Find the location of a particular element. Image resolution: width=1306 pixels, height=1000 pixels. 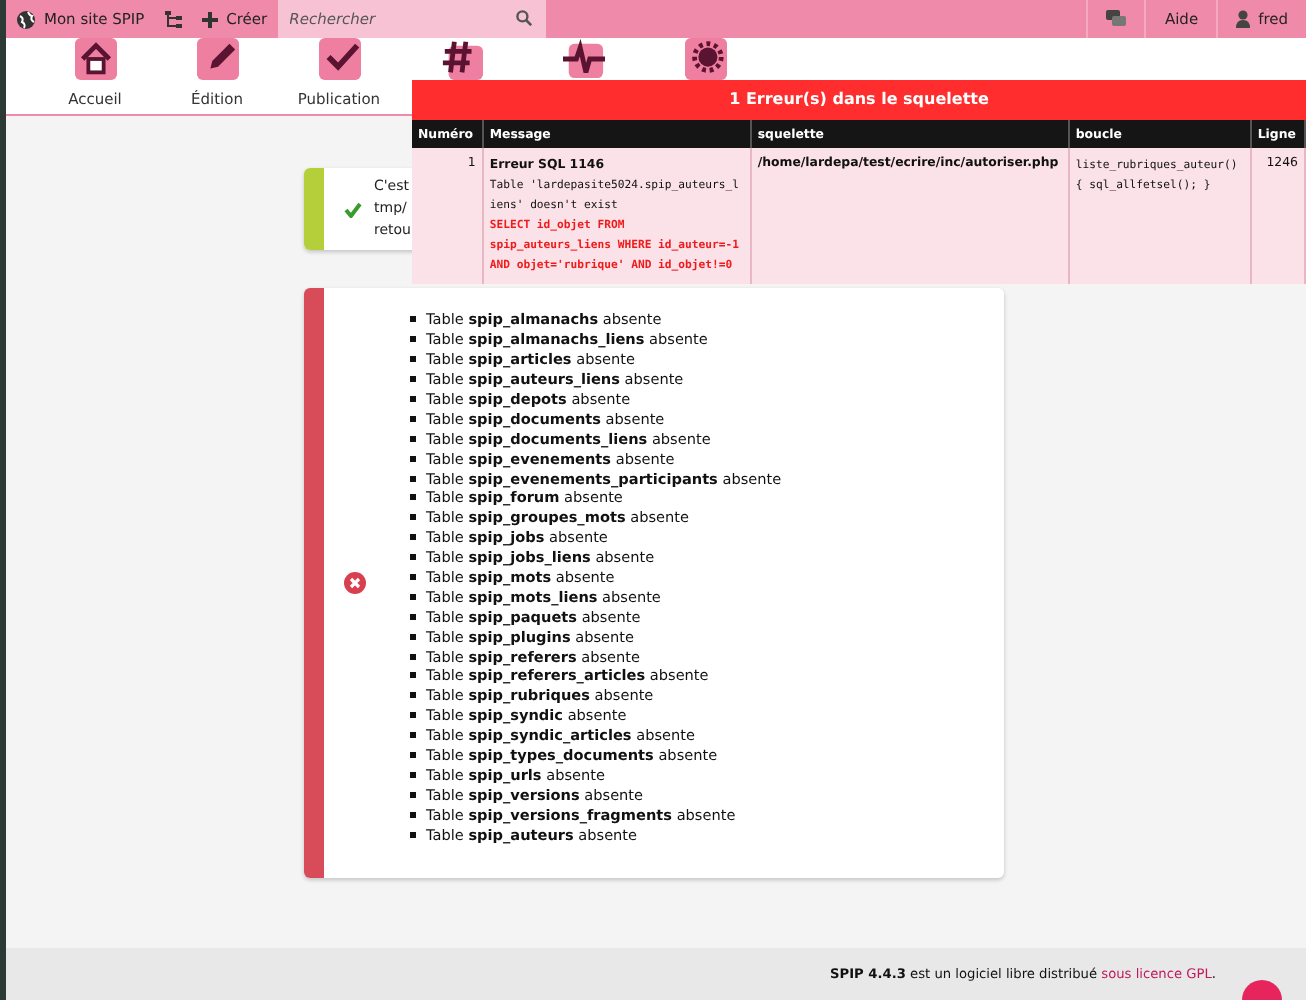

speech-bubbles-icon is located at coordinates (1116, 19).